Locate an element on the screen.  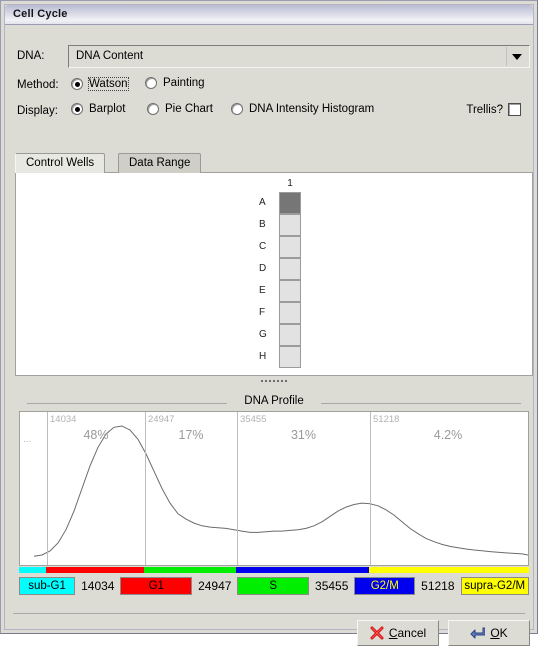
well-f1 is located at coordinates (290, 313).